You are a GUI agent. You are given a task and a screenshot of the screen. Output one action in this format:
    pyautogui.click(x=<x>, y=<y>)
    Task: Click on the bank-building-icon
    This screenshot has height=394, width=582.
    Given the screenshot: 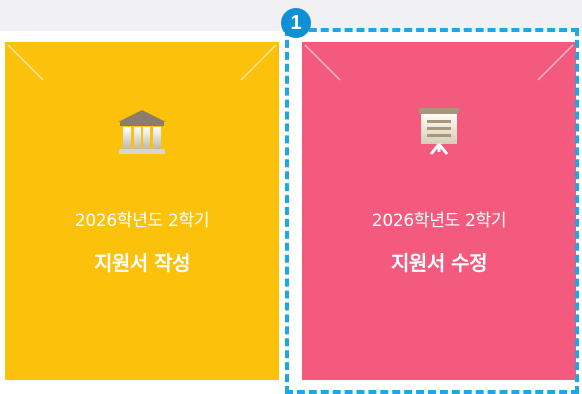 What is the action you would take?
    pyautogui.click(x=142, y=132)
    